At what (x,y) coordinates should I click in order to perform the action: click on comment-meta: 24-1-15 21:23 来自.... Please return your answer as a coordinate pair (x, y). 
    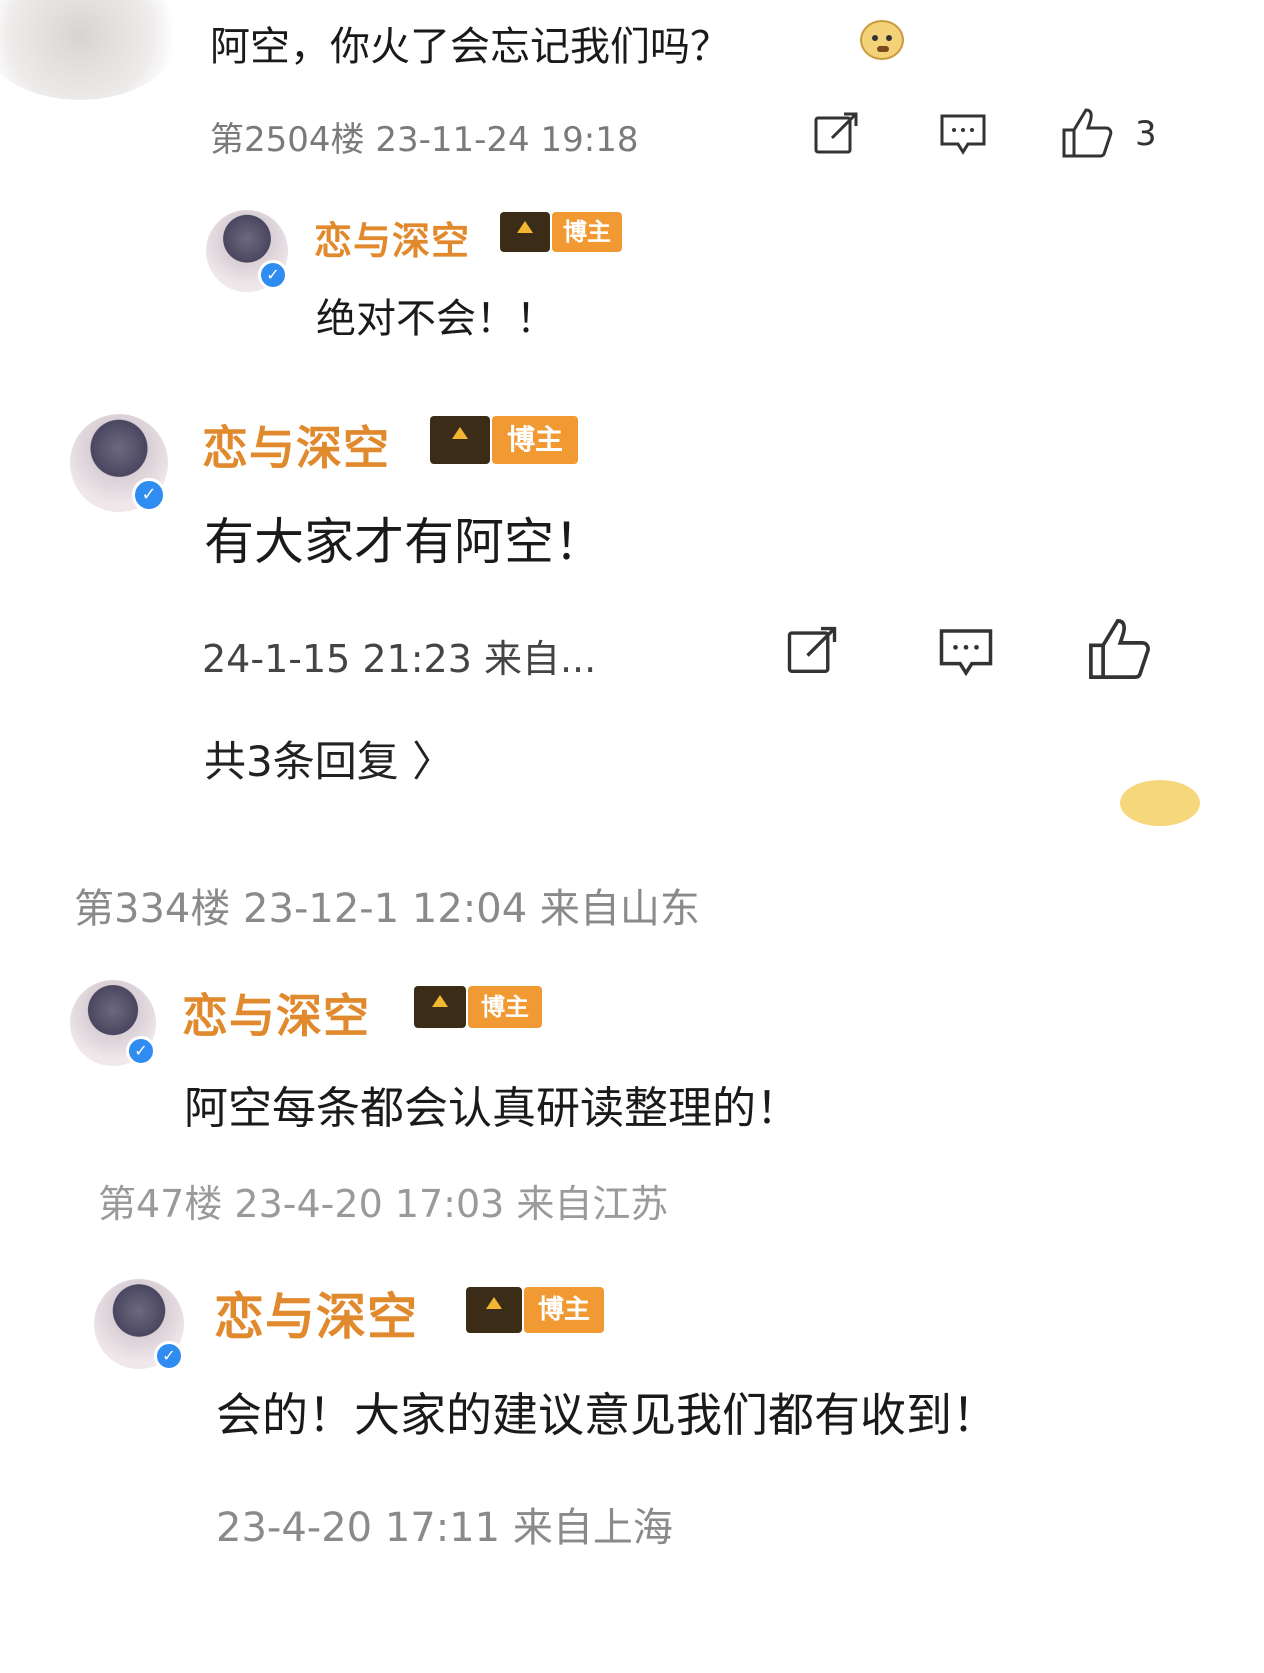
    Looking at the image, I should click on (399, 659).